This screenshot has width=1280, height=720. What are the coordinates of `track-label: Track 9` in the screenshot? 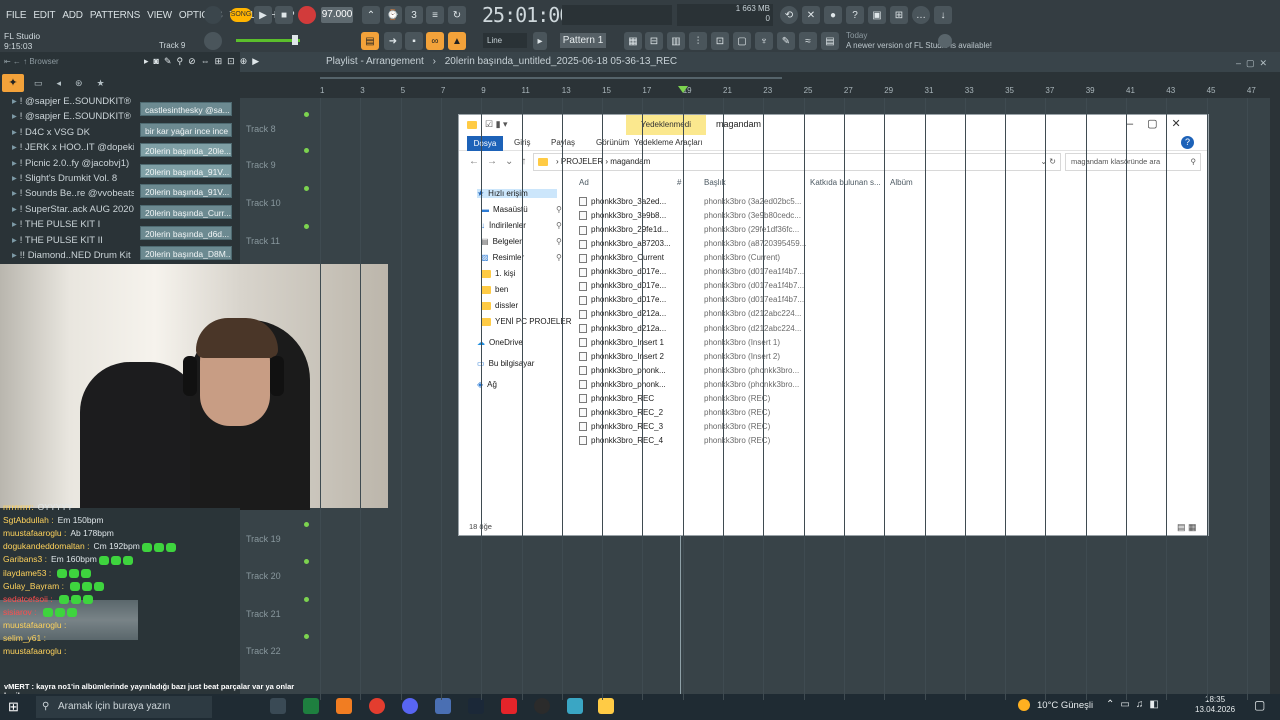 It's located at (261, 165).